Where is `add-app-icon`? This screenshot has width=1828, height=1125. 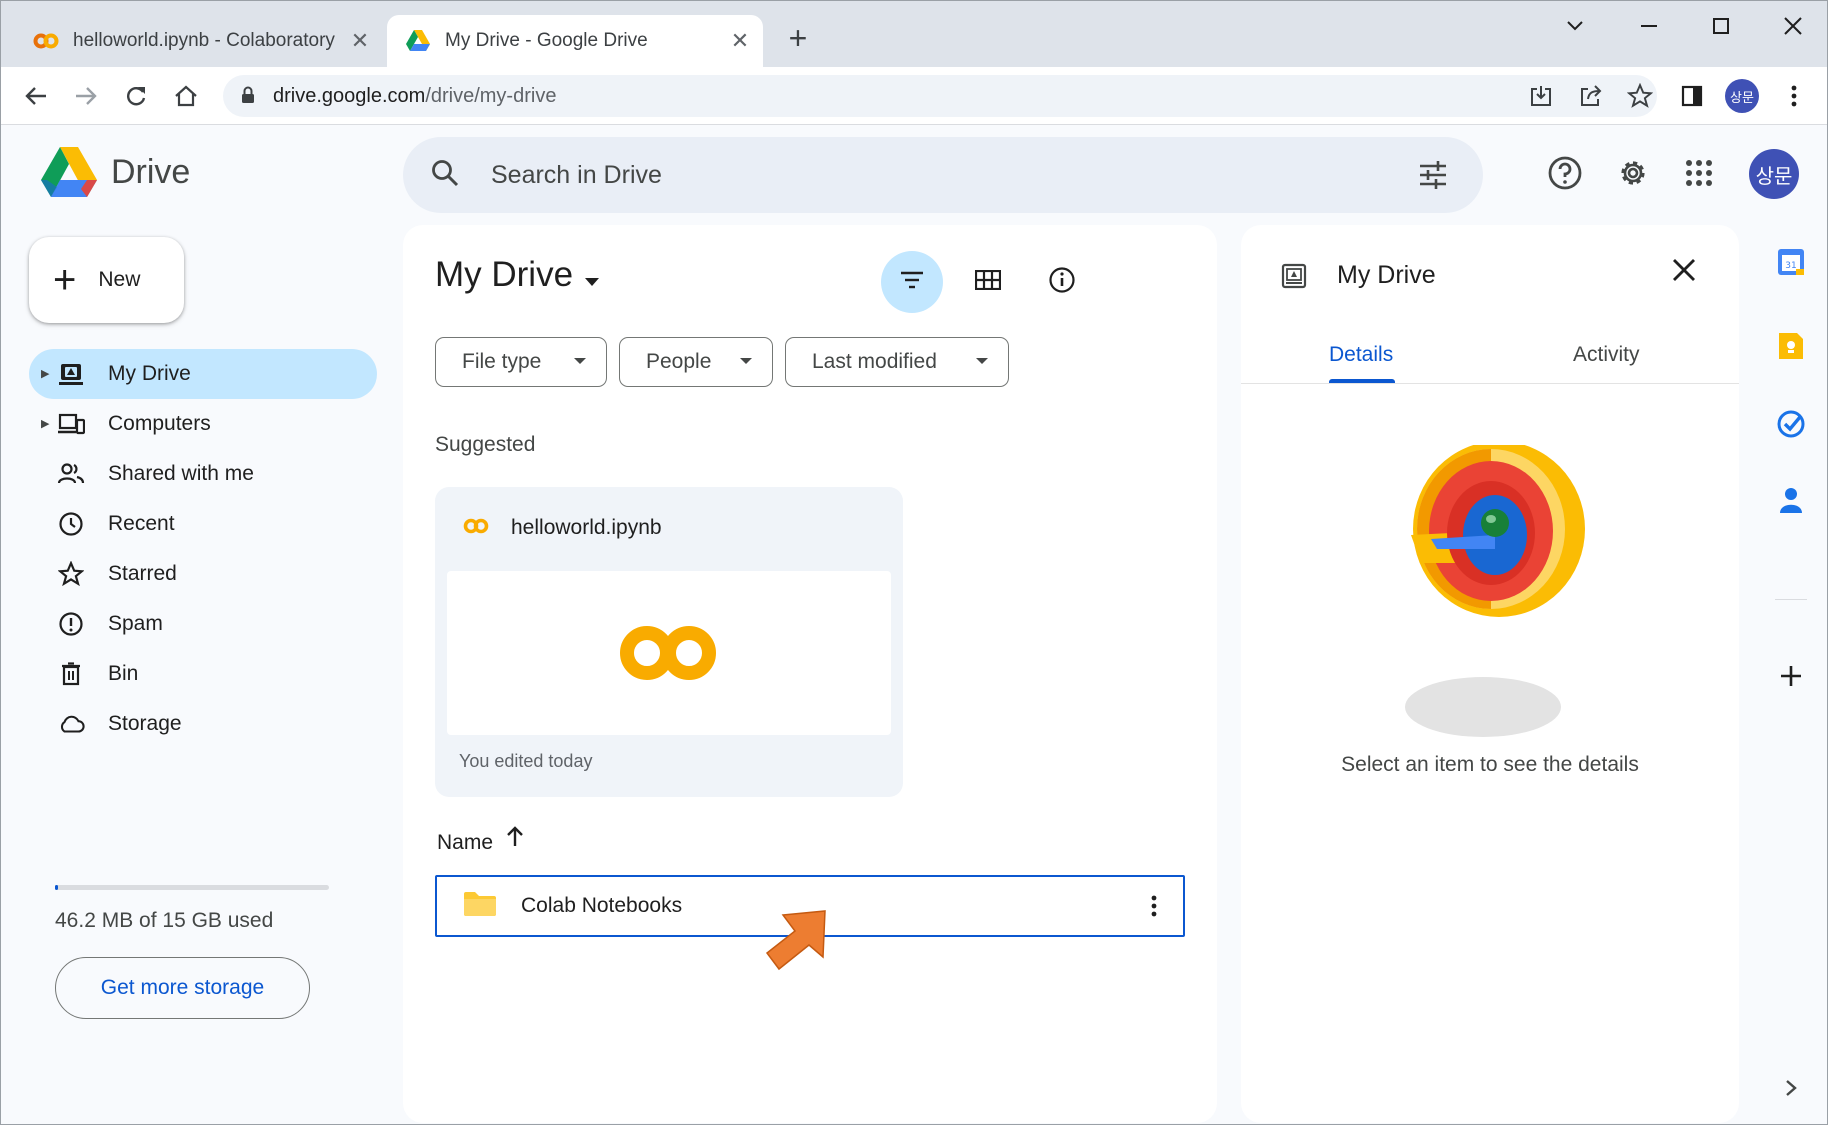
add-app-icon is located at coordinates (1791, 676).